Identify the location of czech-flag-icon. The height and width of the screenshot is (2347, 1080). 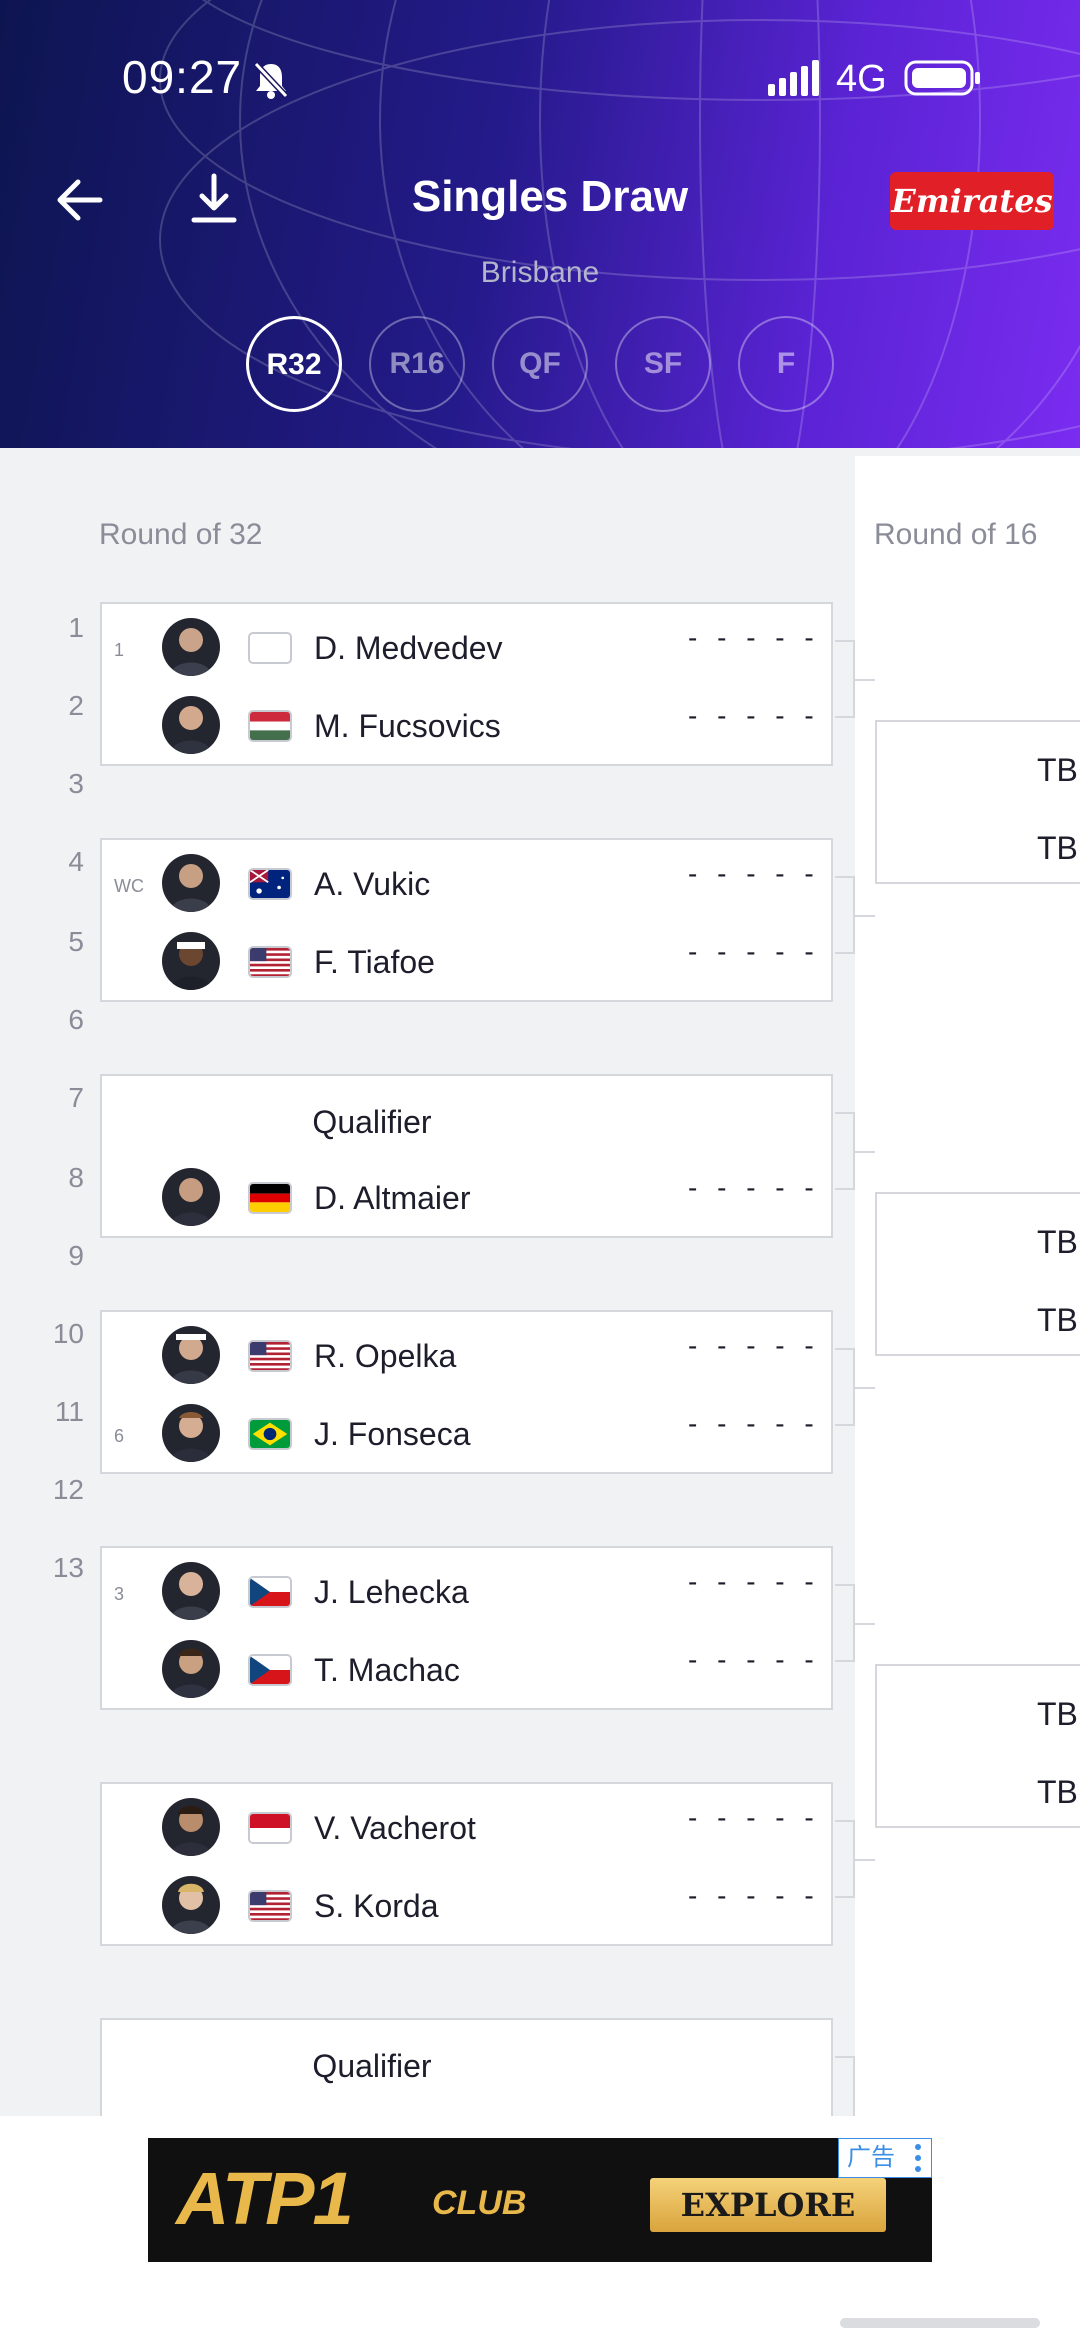
(270, 1592).